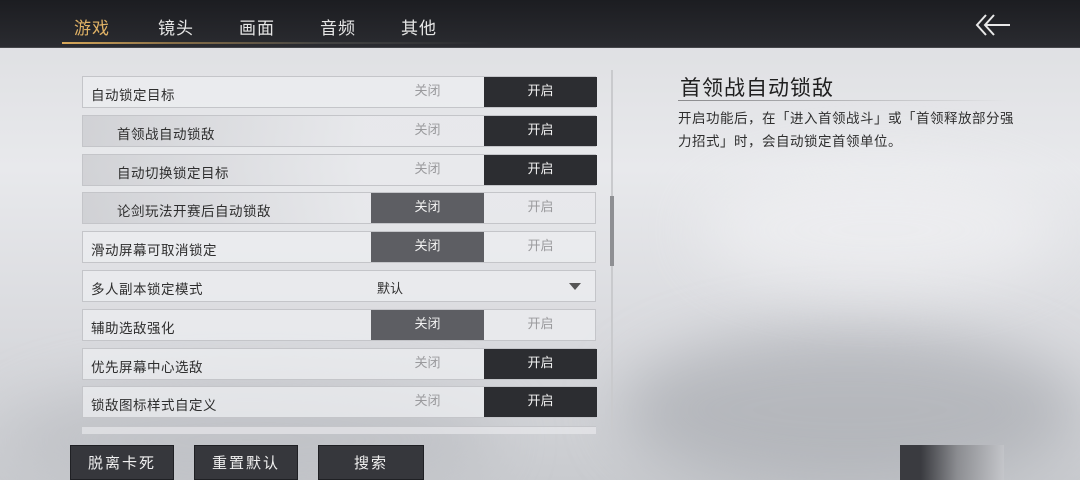 This screenshot has width=1080, height=480. I want to click on search-button: 搜索, so click(371, 462).